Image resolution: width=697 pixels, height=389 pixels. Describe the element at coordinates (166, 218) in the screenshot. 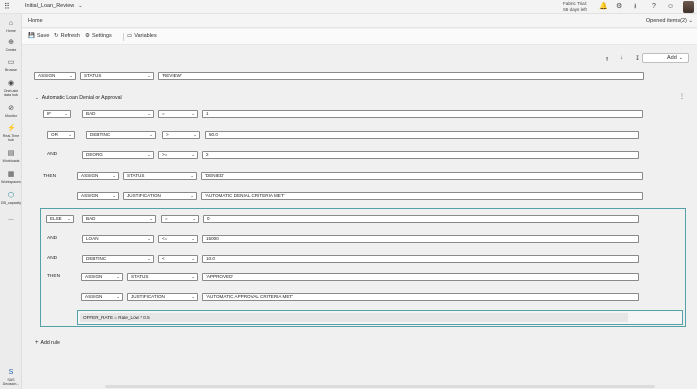

I see `select-value: =` at that location.